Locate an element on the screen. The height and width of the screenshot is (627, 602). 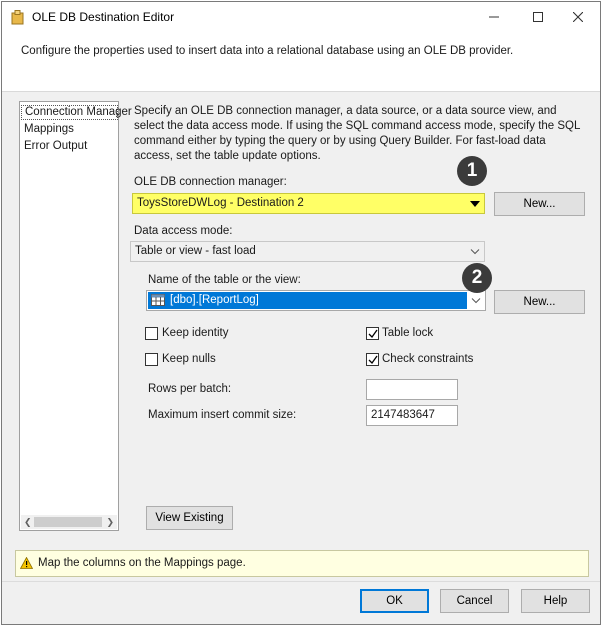
view-existing-button: View Existing is located at coordinates (189, 518).